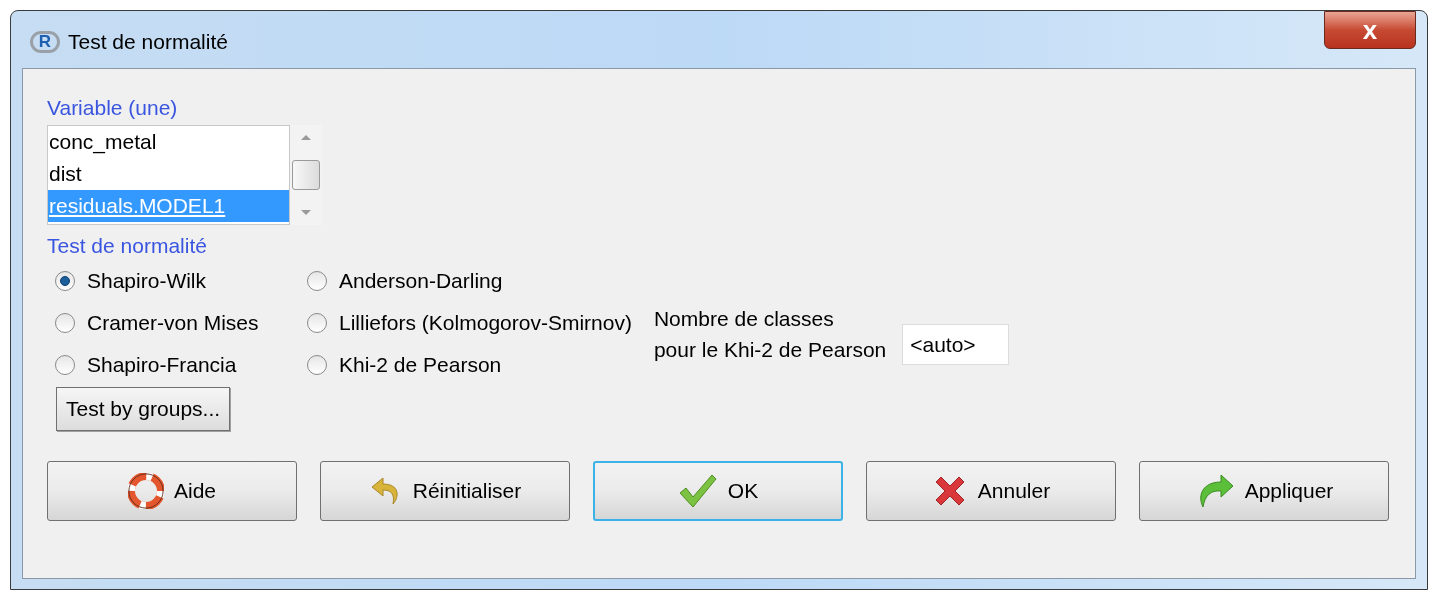 The width and height of the screenshot is (1434, 592). What do you see at coordinates (1370, 30) in the screenshot?
I see `close-button: x` at bounding box center [1370, 30].